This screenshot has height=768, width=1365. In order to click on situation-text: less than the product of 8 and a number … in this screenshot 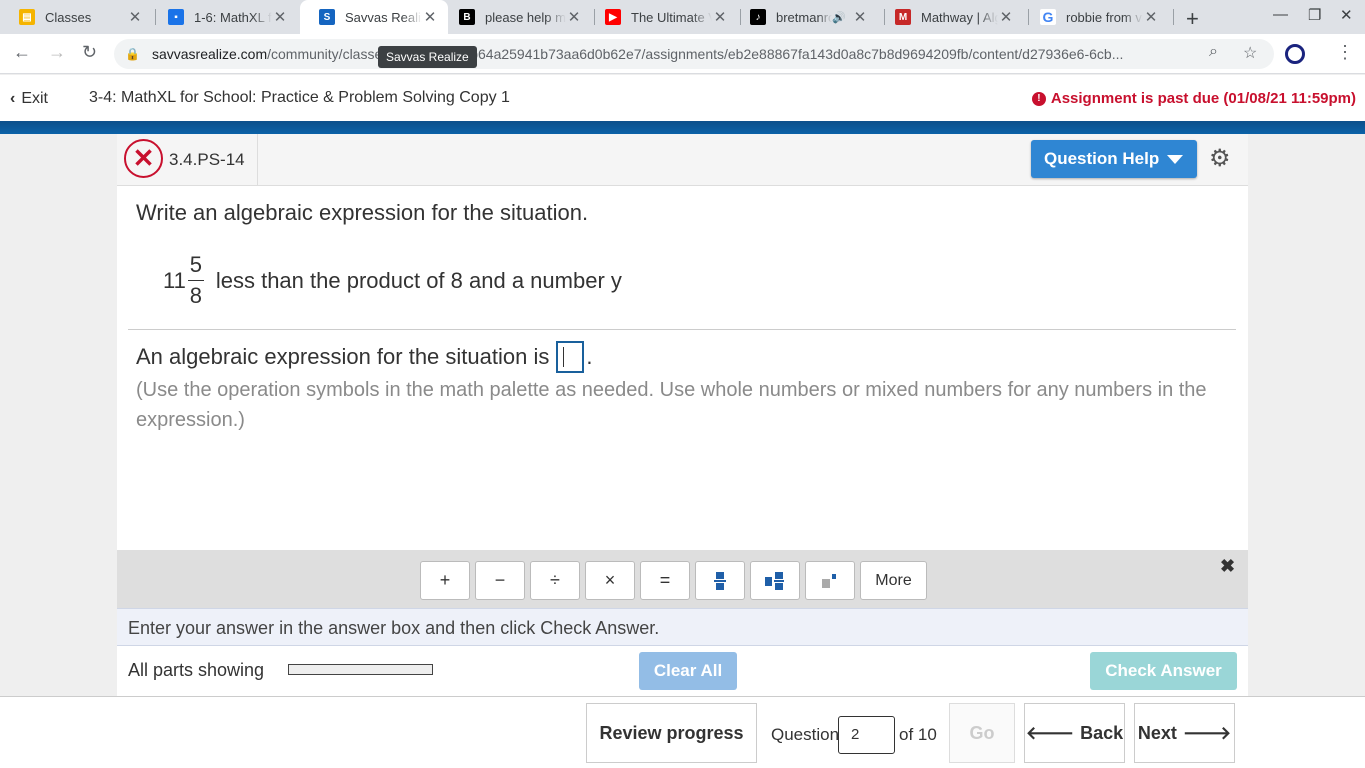, I will do `click(418, 280)`.